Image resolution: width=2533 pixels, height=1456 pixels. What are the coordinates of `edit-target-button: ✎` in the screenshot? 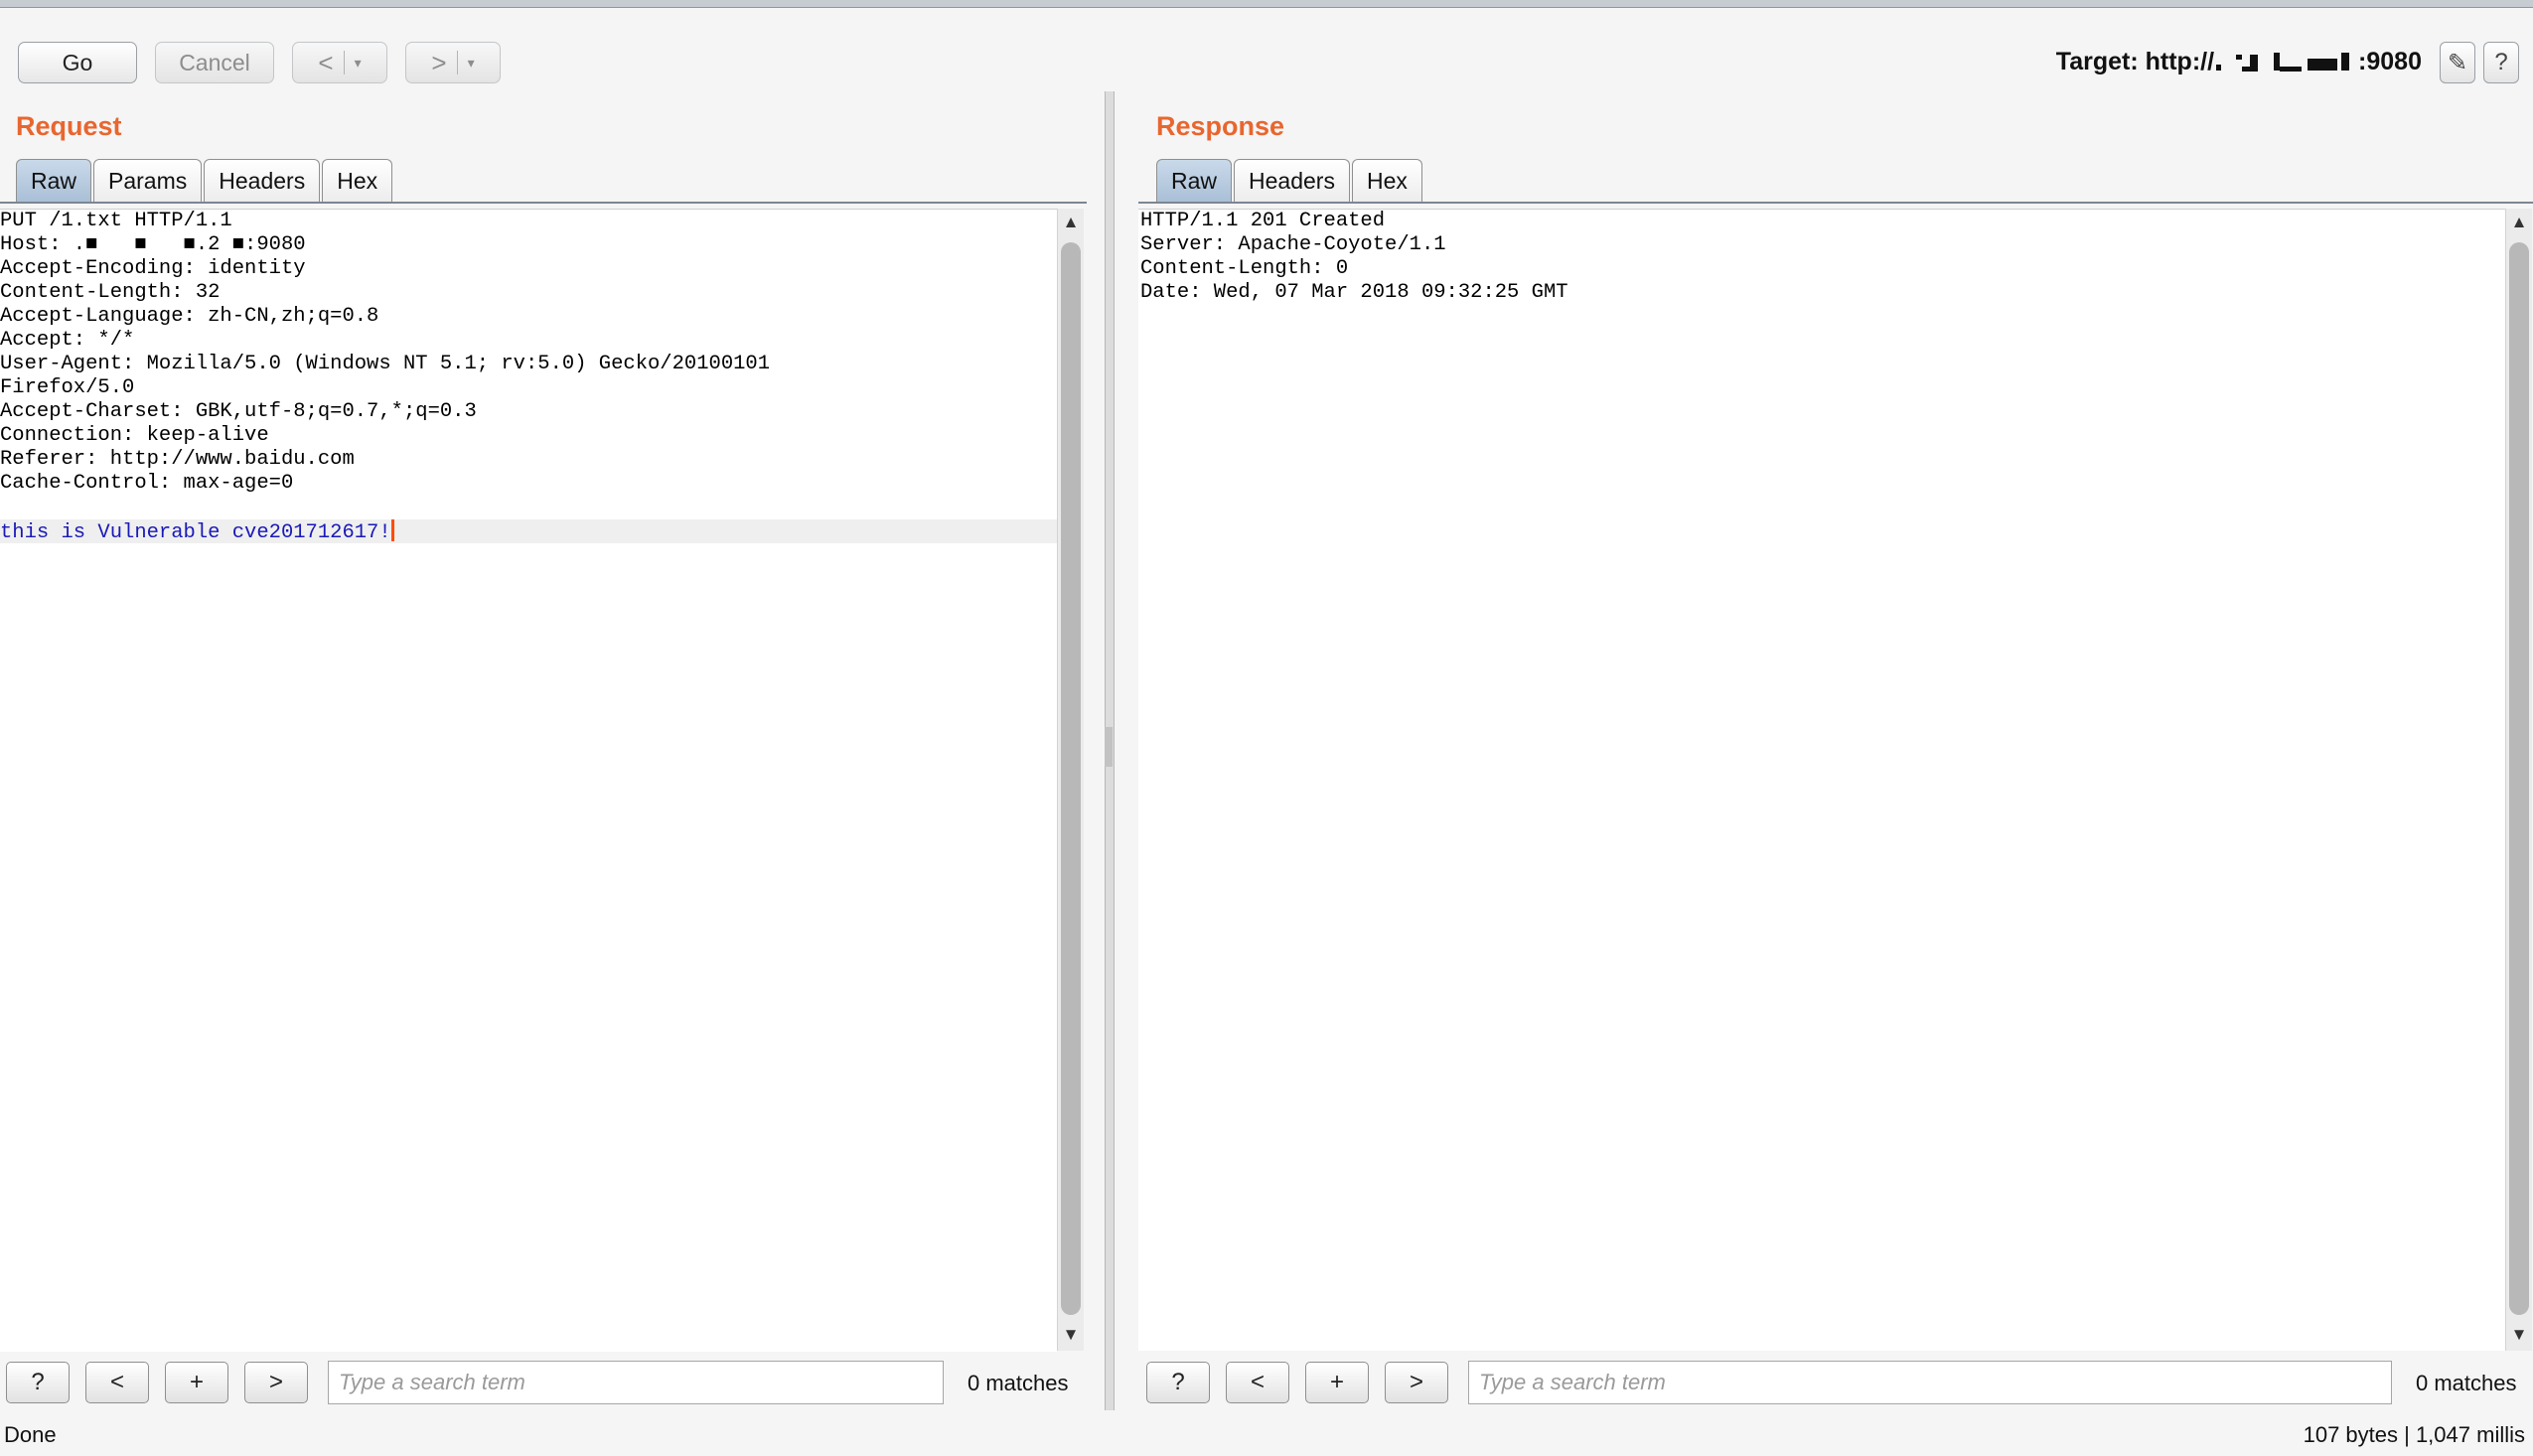 It's located at (2457, 62).